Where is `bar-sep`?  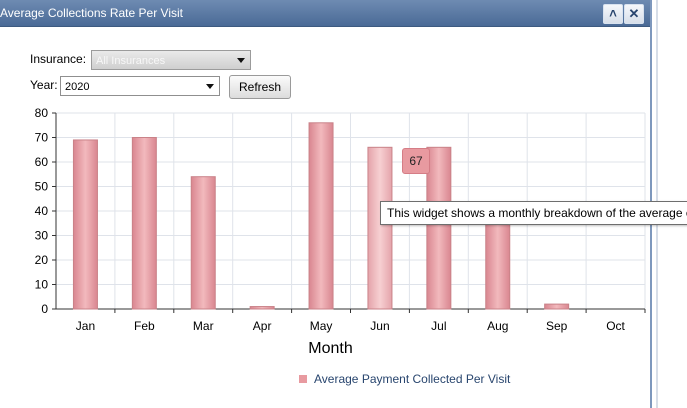 bar-sep is located at coordinates (557, 306).